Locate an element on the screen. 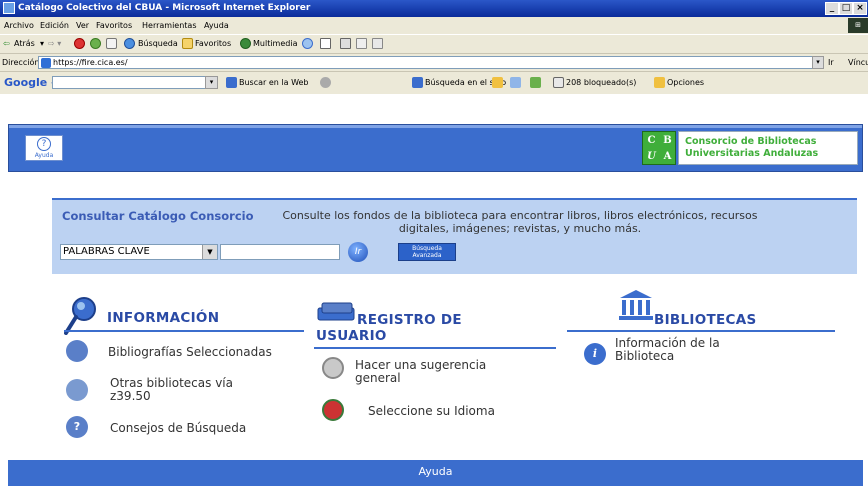 This screenshot has height=486, width=868. logo-letter-a: A is located at coordinates (667, 156).